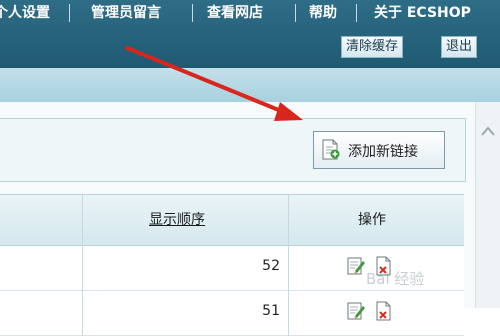  What do you see at coordinates (271, 311) in the screenshot?
I see `display-order-value: 51` at bounding box center [271, 311].